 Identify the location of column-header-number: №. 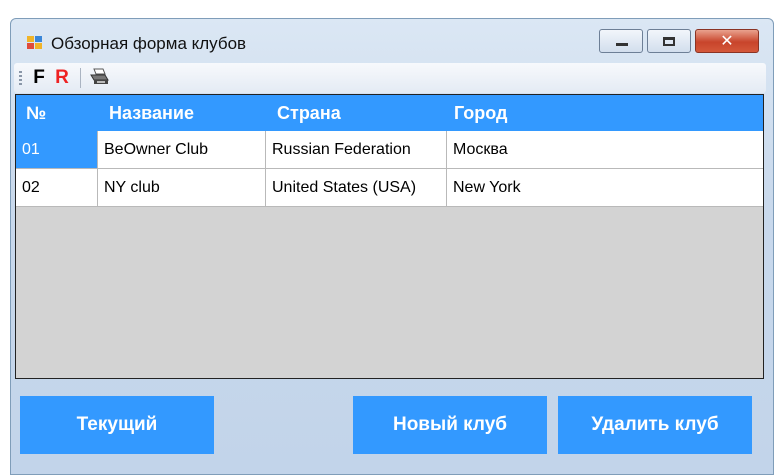
(36, 113).